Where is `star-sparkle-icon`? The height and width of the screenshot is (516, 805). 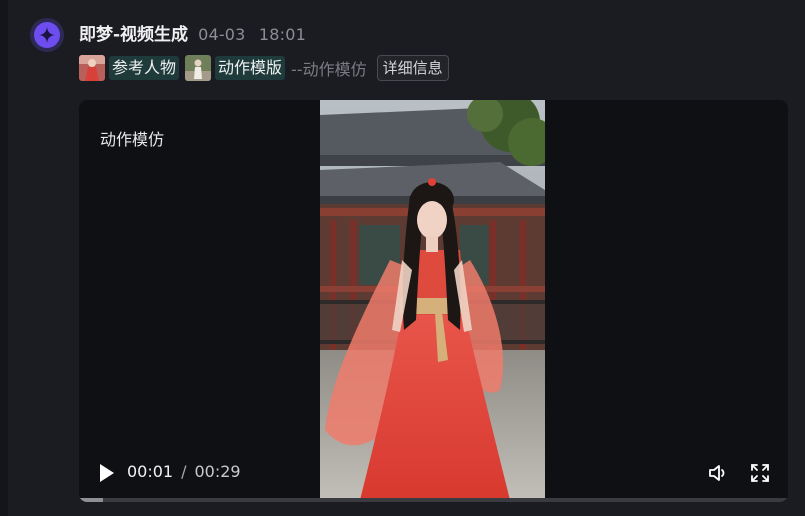 star-sparkle-icon is located at coordinates (47, 35).